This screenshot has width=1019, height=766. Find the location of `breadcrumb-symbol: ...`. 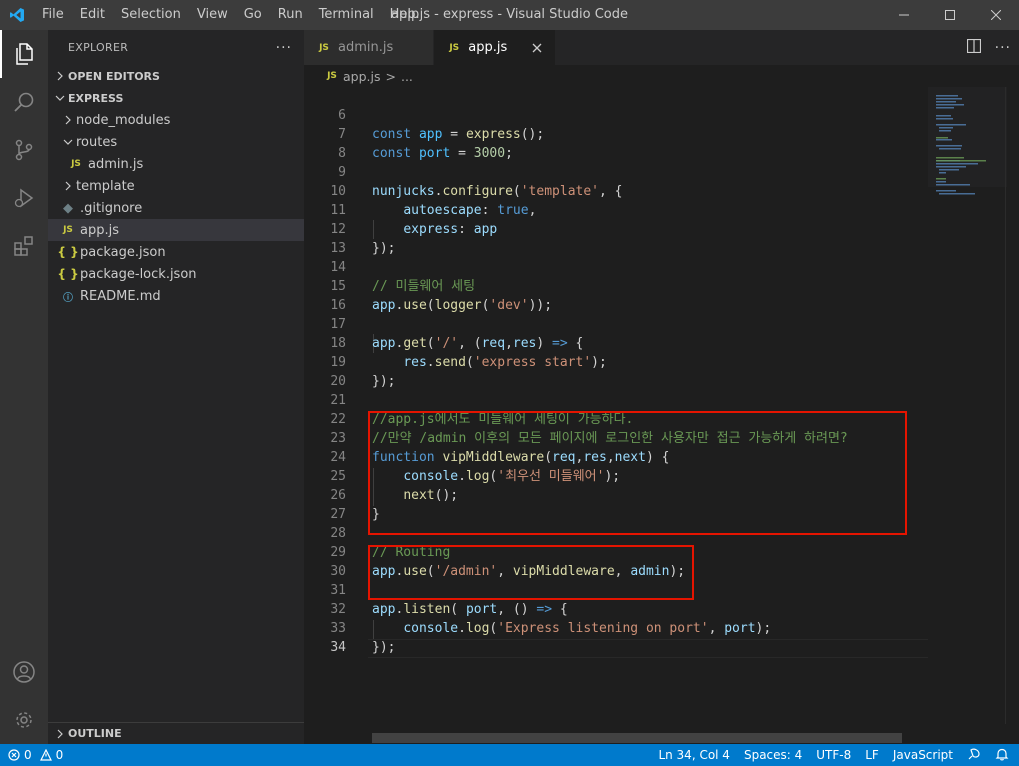

breadcrumb-symbol: ... is located at coordinates (407, 76).